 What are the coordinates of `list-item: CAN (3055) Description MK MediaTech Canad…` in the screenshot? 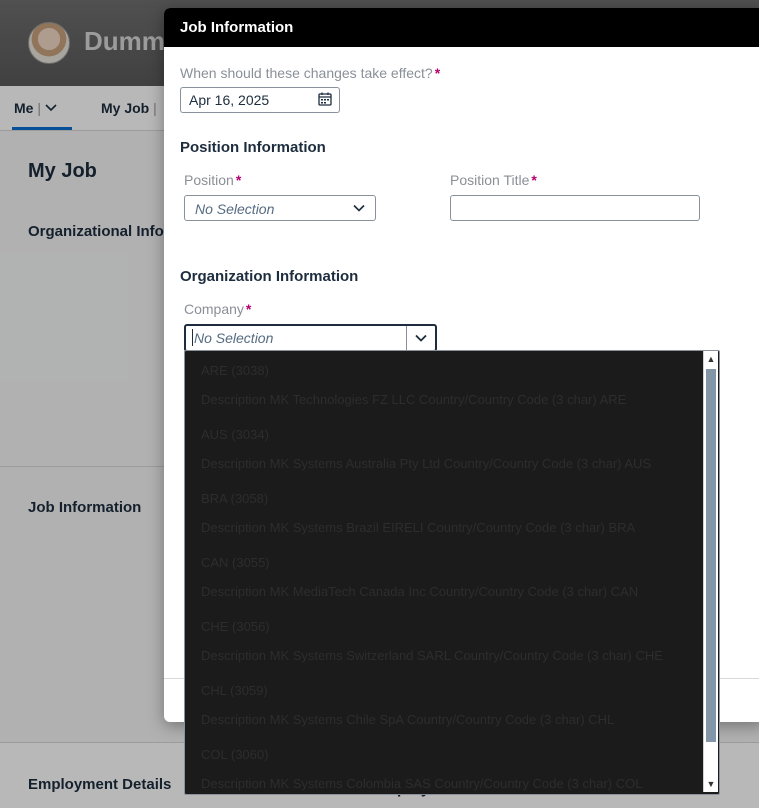 It's located at (419, 577).